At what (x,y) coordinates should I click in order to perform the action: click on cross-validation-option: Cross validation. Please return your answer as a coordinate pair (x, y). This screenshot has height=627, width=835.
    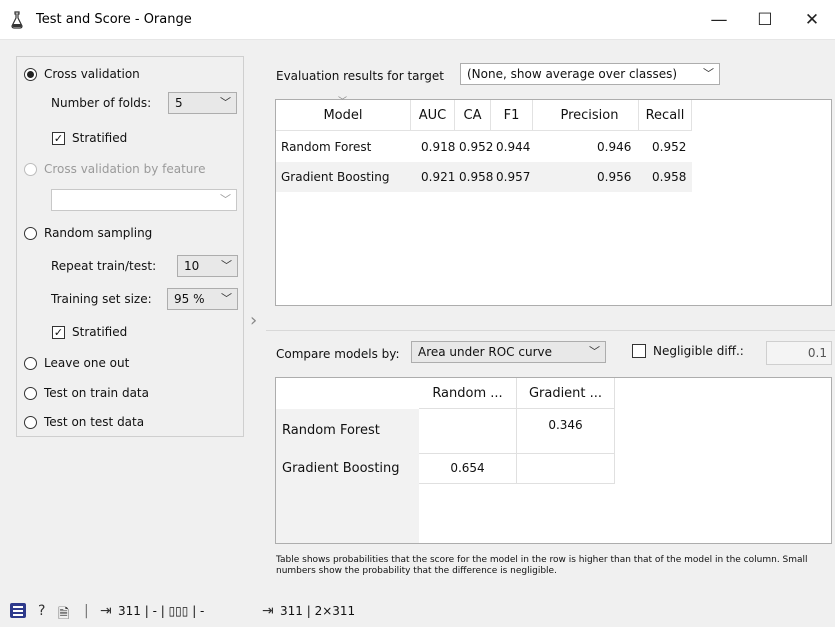
    Looking at the image, I should click on (82, 74).